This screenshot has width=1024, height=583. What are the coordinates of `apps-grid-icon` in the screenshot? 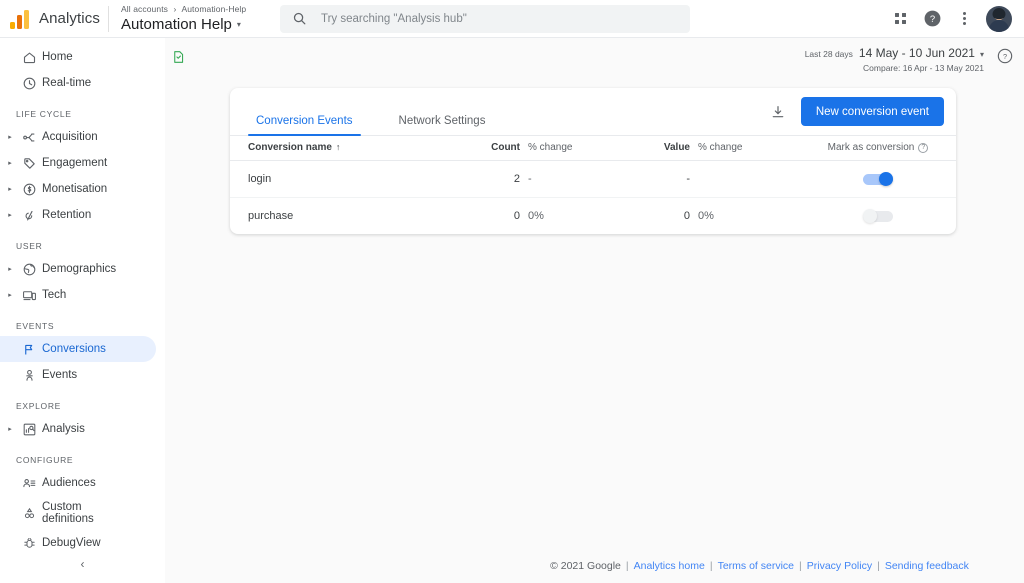 It's located at (900, 19).